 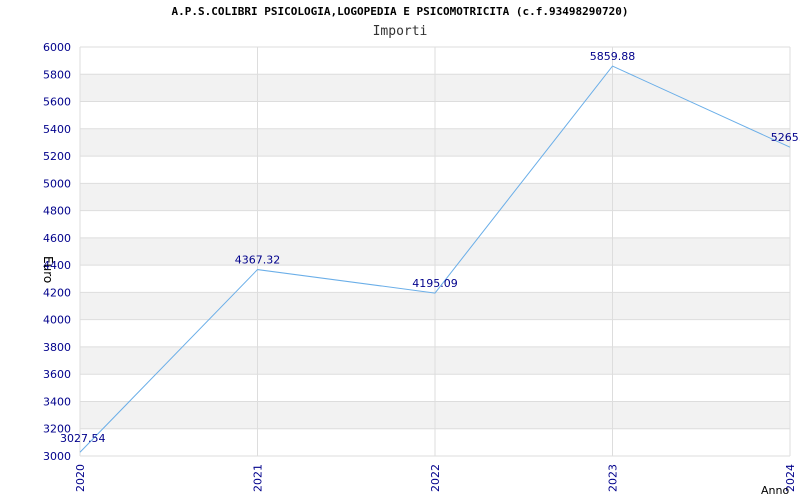 What do you see at coordinates (57, 401) in the screenshot?
I see `y-tick-label: 3400` at bounding box center [57, 401].